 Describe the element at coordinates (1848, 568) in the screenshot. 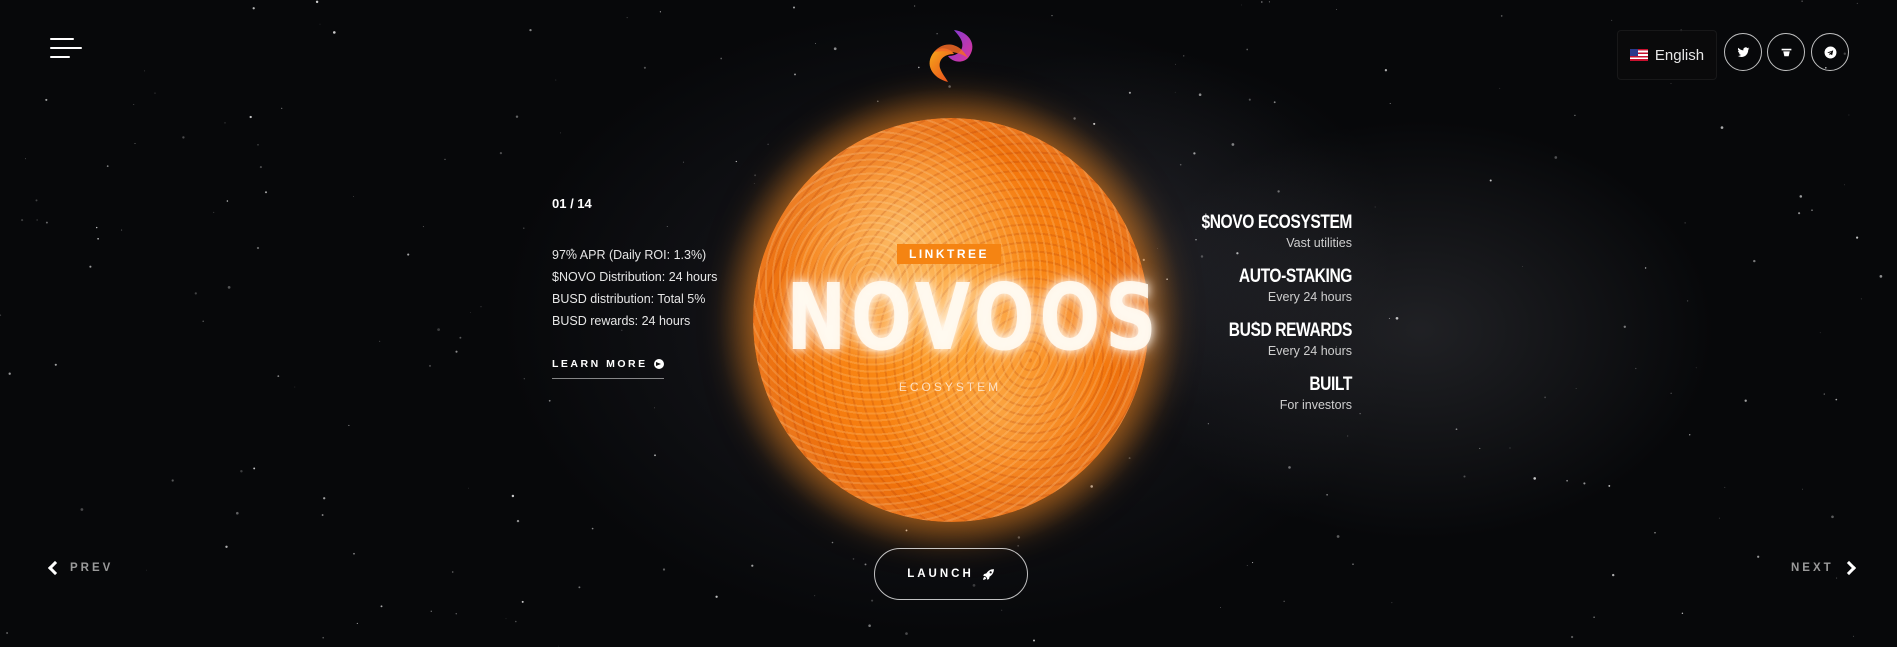

I see `chevron-right-icon` at that location.